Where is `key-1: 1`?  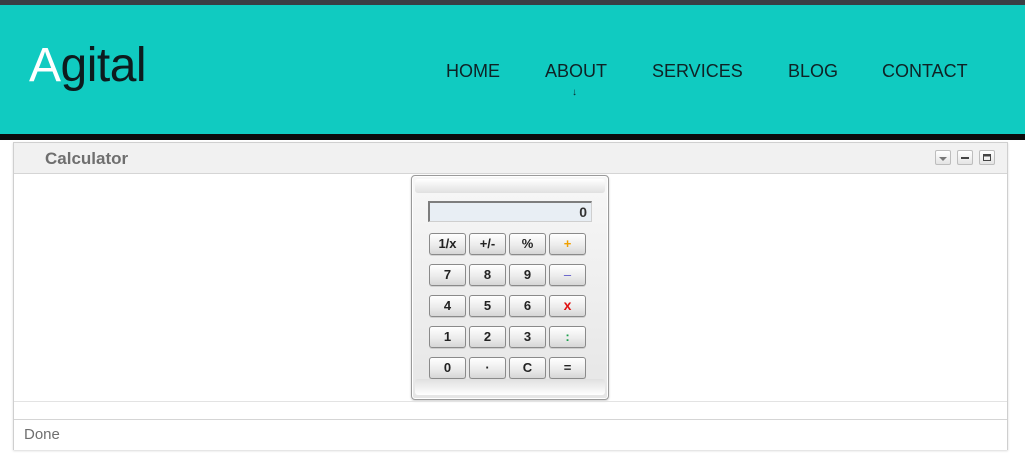
key-1: 1 is located at coordinates (447, 337).